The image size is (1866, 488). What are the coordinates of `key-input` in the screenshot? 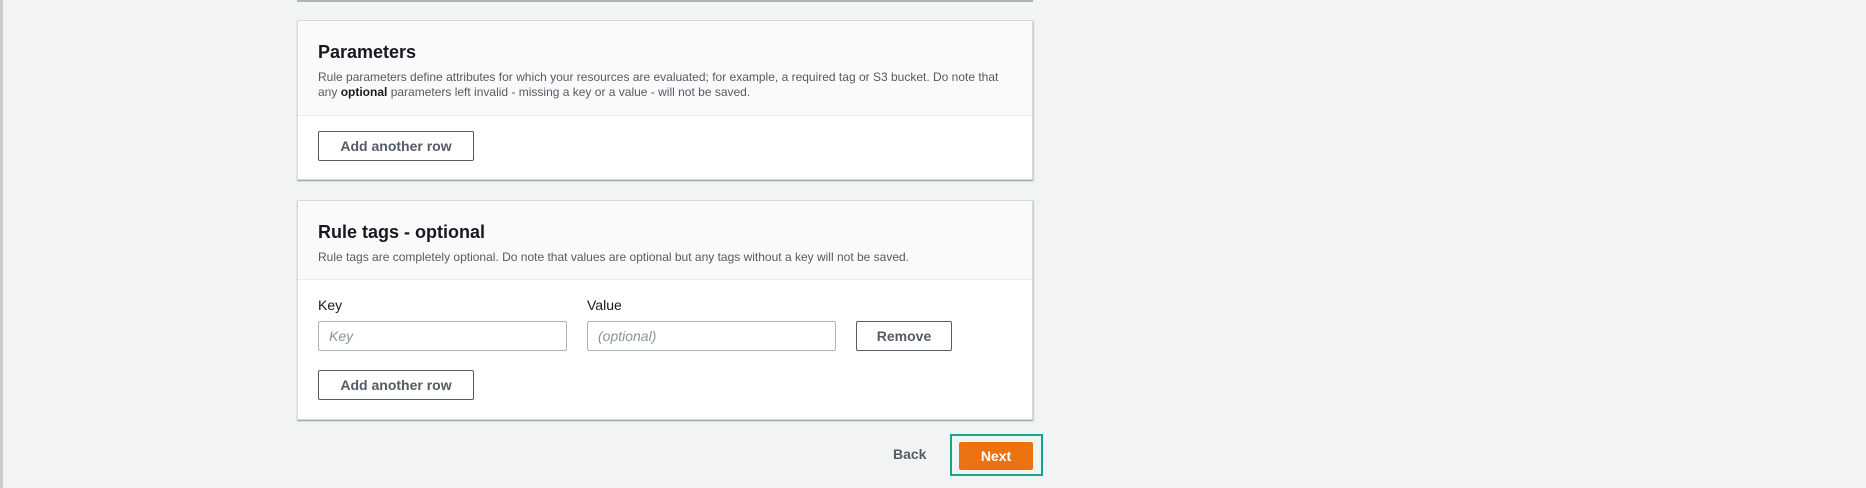 It's located at (442, 336).